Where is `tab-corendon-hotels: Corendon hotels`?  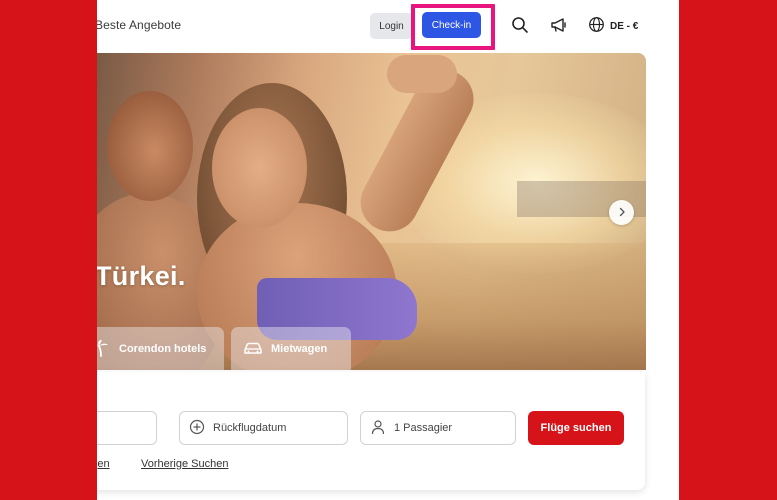
tab-corendon-hotels: Corendon hotels is located at coordinates (160, 348).